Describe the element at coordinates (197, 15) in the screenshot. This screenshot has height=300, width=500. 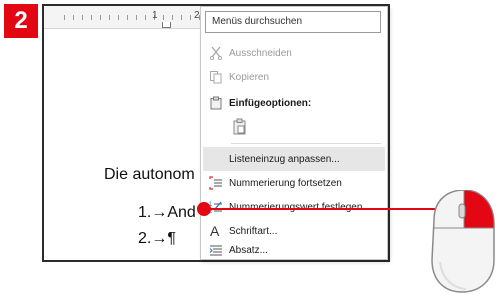
I see `ruler-label-2: 2` at that location.